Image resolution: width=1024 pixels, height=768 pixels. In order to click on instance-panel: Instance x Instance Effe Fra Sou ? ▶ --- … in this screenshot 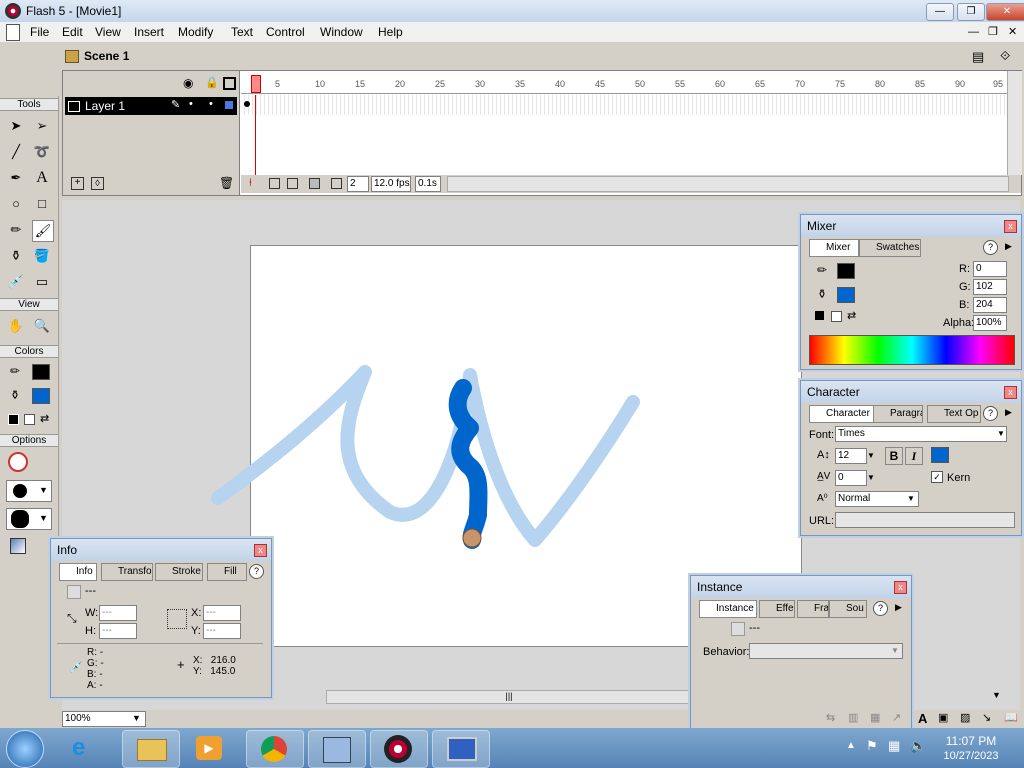, I will do `click(801, 652)`.